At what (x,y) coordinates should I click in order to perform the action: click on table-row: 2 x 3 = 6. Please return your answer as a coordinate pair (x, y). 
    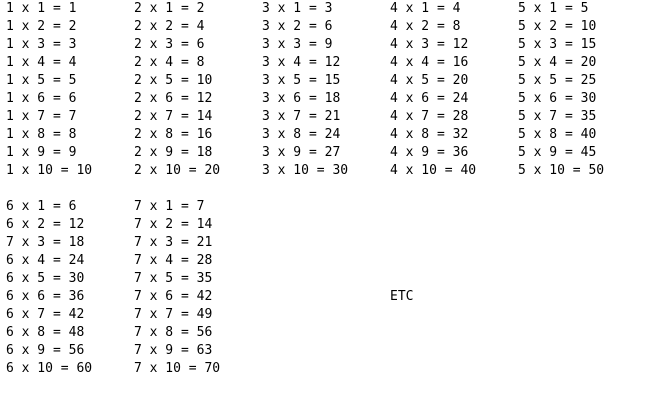
    Looking at the image, I should click on (169, 44).